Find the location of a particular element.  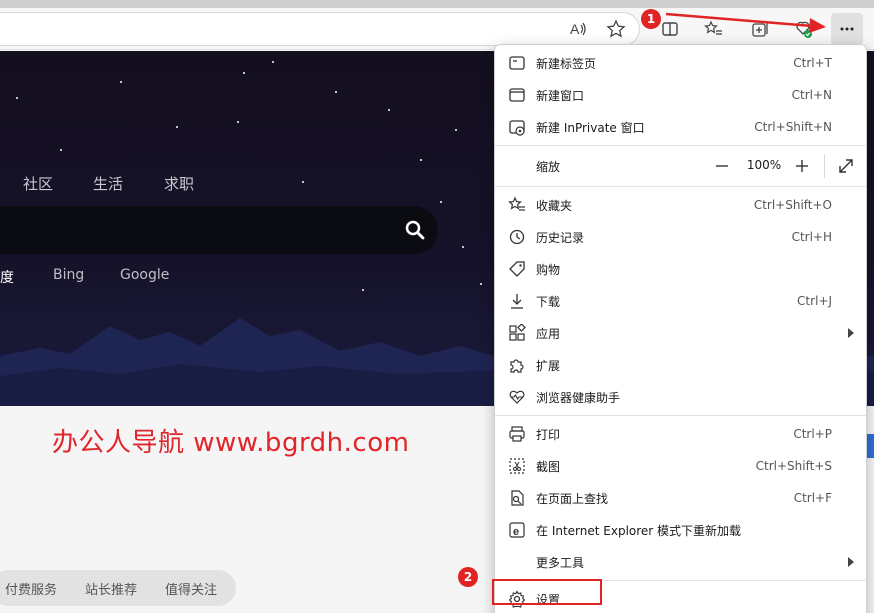

menu-shortcut: Ctrl+Shift+N is located at coordinates (793, 127).